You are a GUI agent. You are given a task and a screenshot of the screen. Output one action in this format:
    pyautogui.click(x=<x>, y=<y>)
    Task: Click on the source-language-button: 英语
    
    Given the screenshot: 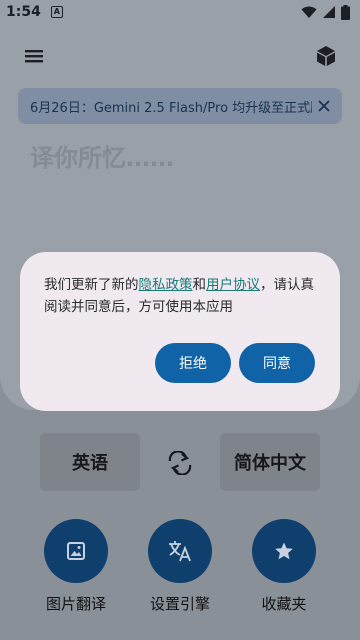 What is the action you would take?
    pyautogui.click(x=90, y=462)
    